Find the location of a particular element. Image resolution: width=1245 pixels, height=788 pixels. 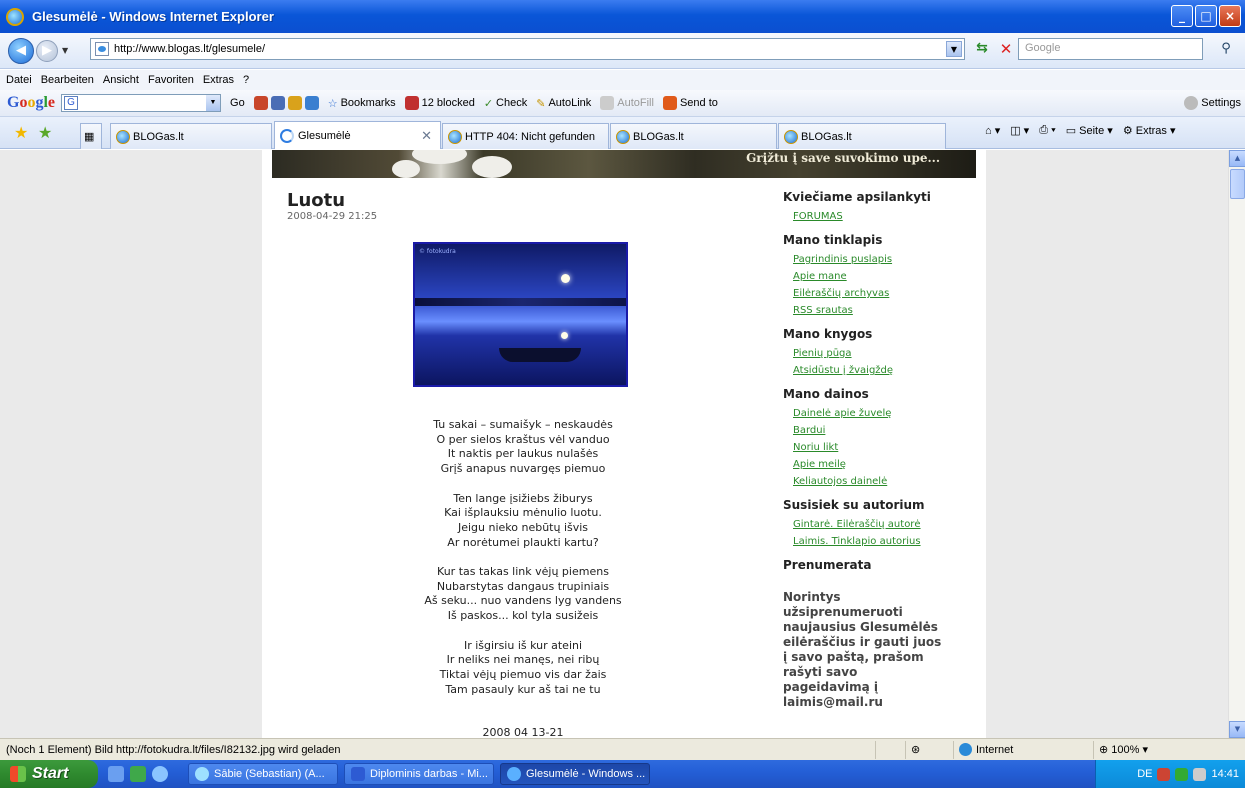

sidebar-link-site-author: Laimis. Tinklapio autorius is located at coordinates (888, 541).